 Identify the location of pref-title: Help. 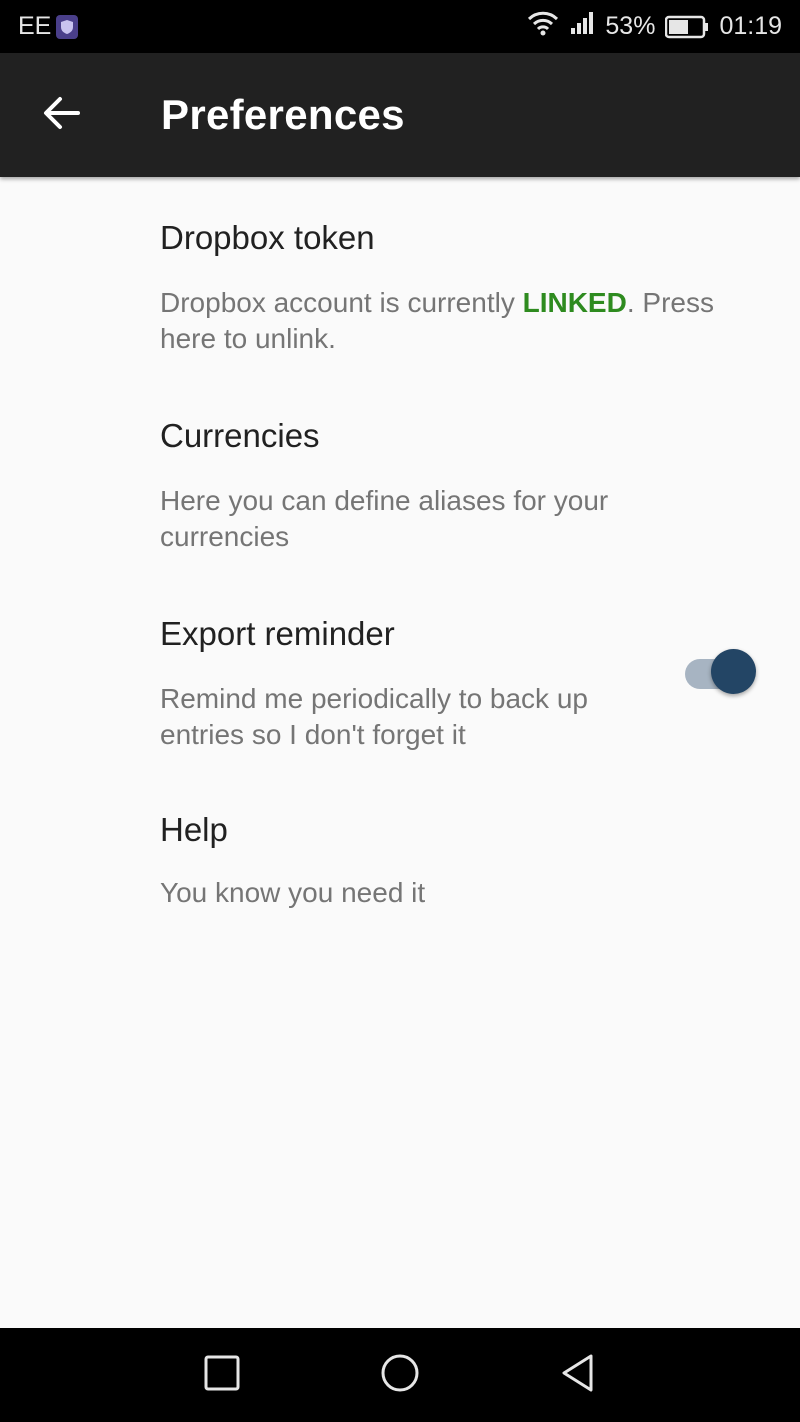
(194, 829).